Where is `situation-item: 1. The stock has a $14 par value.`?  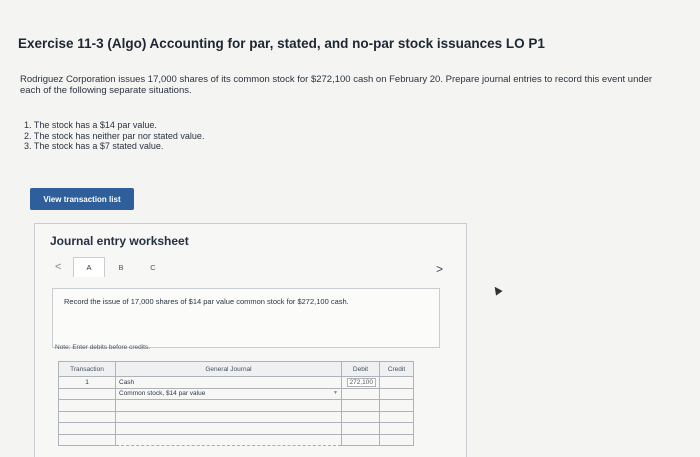 situation-item: 1. The stock has a $14 par value. is located at coordinates (90, 125).